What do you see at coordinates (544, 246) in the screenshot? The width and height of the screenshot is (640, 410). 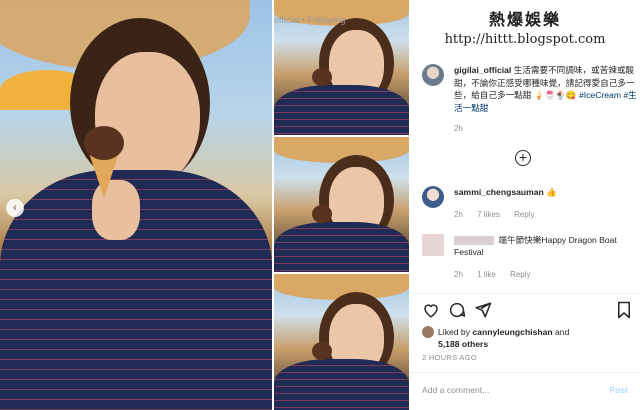 I see `comment-text: 端午節快樂Happy Dragon Boat Festival` at bounding box center [544, 246].